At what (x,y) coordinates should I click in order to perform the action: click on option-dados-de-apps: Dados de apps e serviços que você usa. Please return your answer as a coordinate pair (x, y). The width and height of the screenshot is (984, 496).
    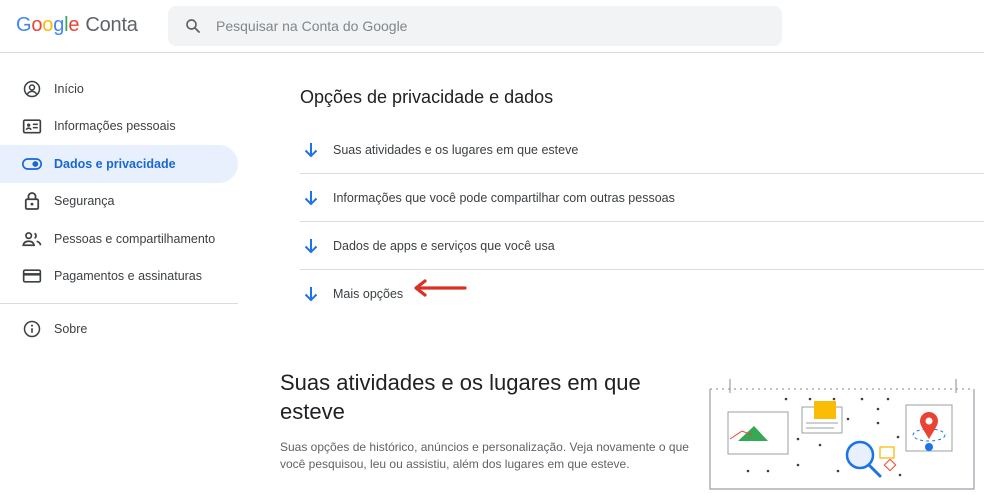
    Looking at the image, I should click on (642, 246).